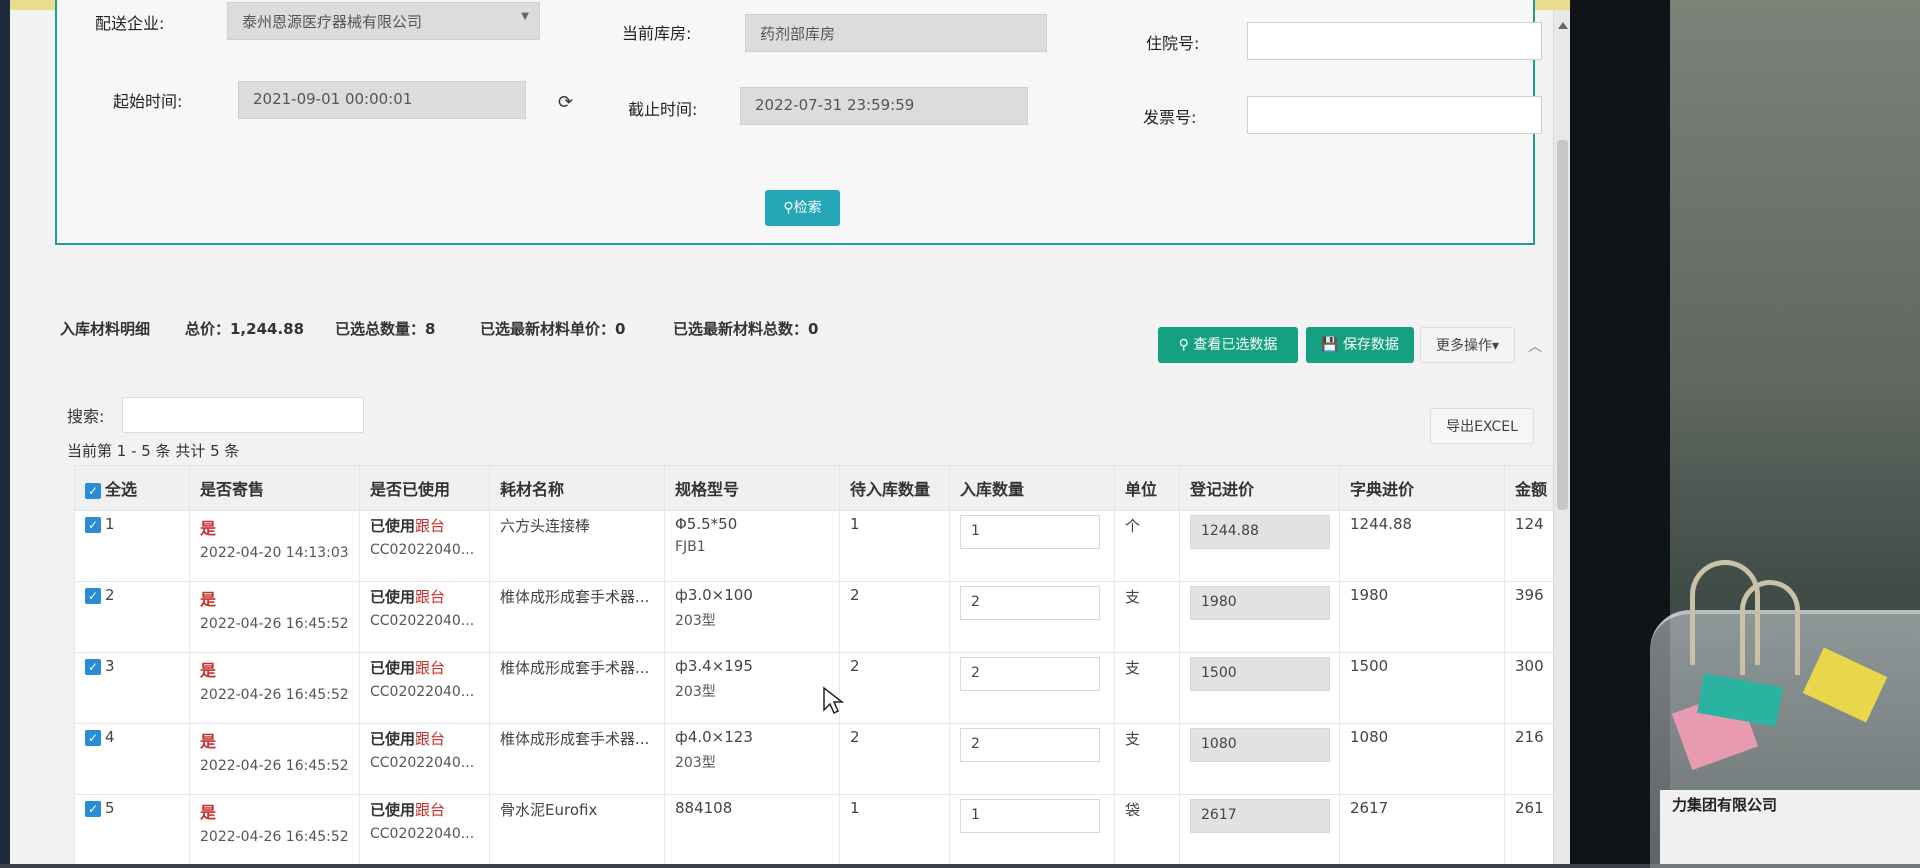 The image size is (1920, 868). What do you see at coordinates (525, 16) in the screenshot?
I see `chevron-down-icon: ▼` at bounding box center [525, 16].